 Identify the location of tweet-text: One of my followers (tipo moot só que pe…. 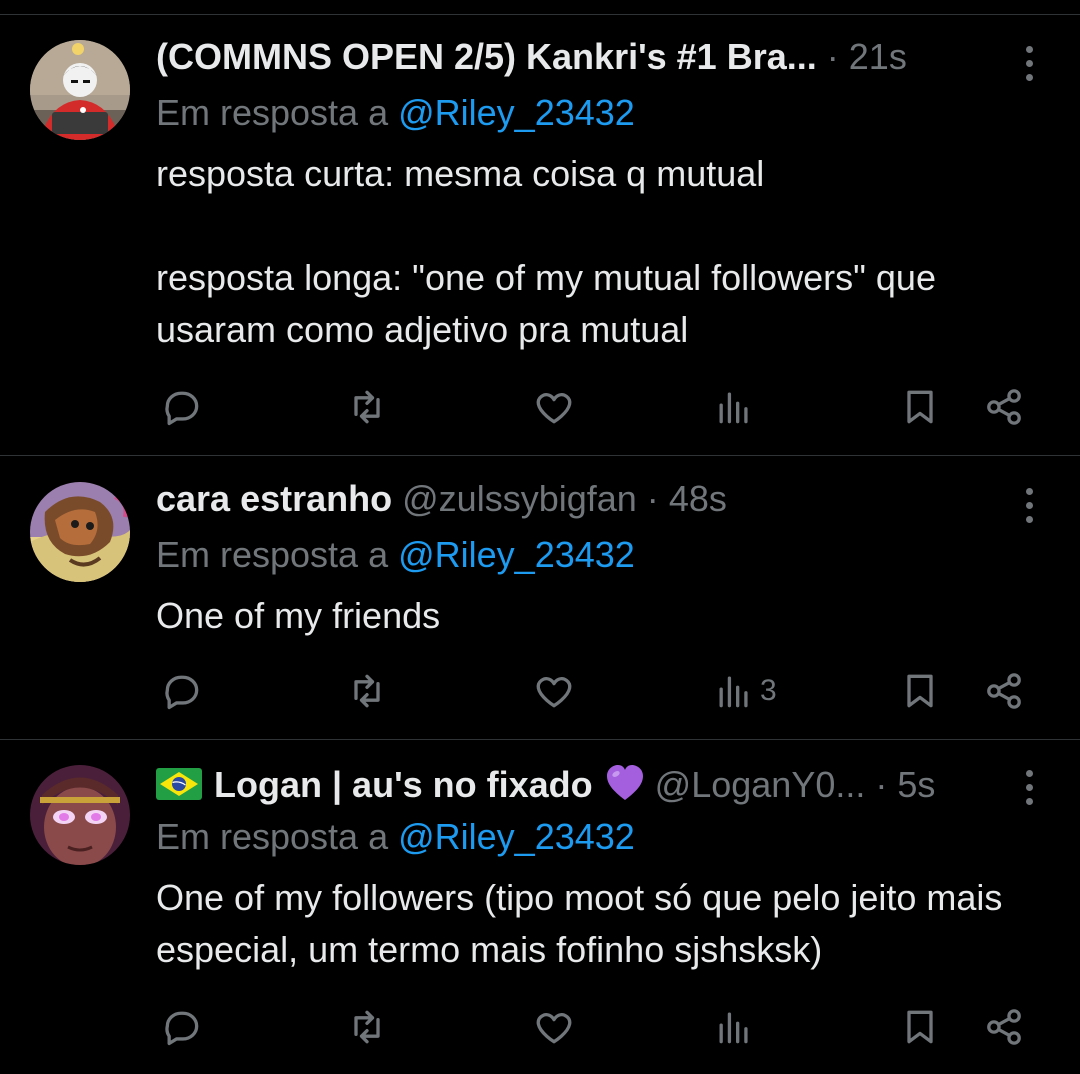
(584, 923).